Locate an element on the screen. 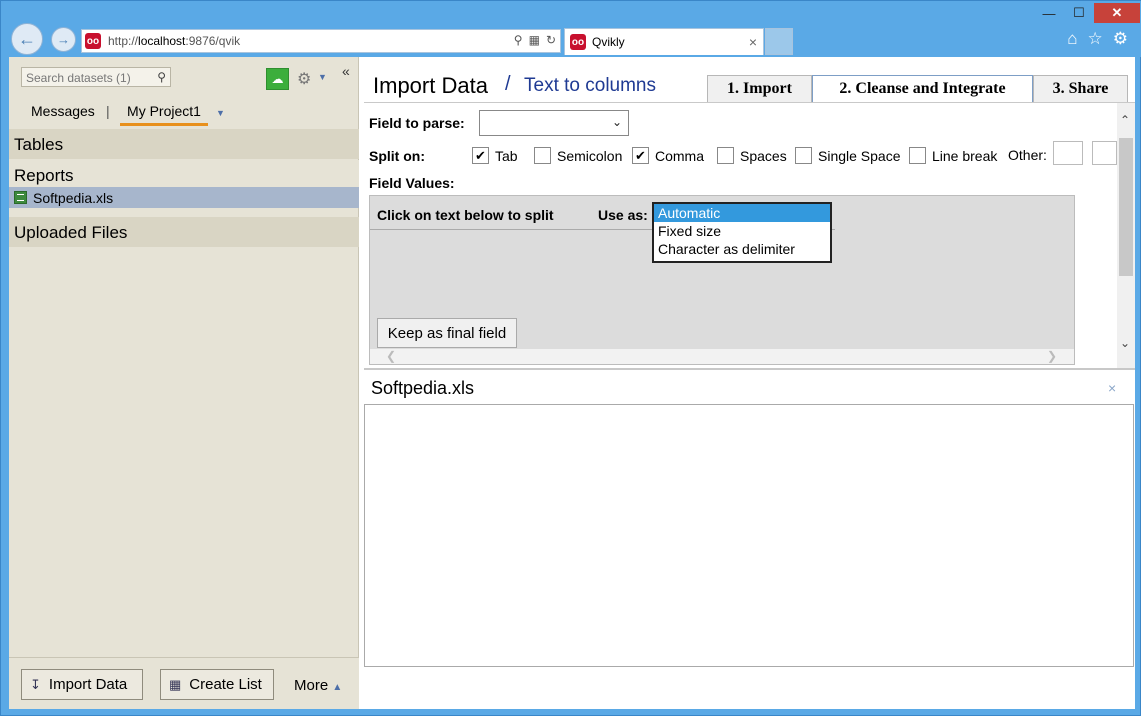  scrollbar-thumb is located at coordinates (1126, 207).